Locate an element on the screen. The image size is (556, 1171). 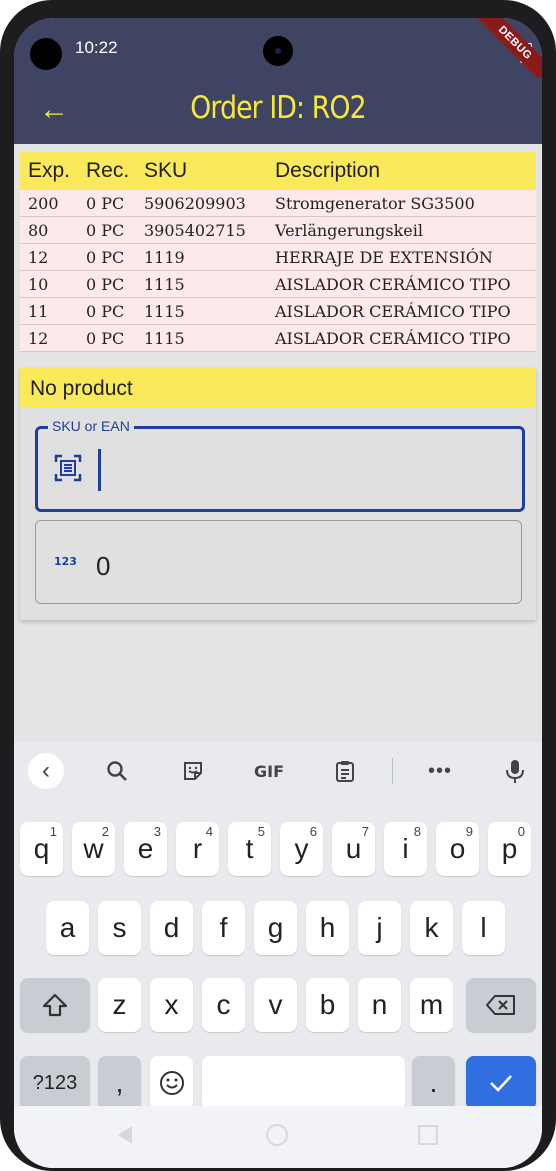
key-char: o is located at coordinates (457, 848).